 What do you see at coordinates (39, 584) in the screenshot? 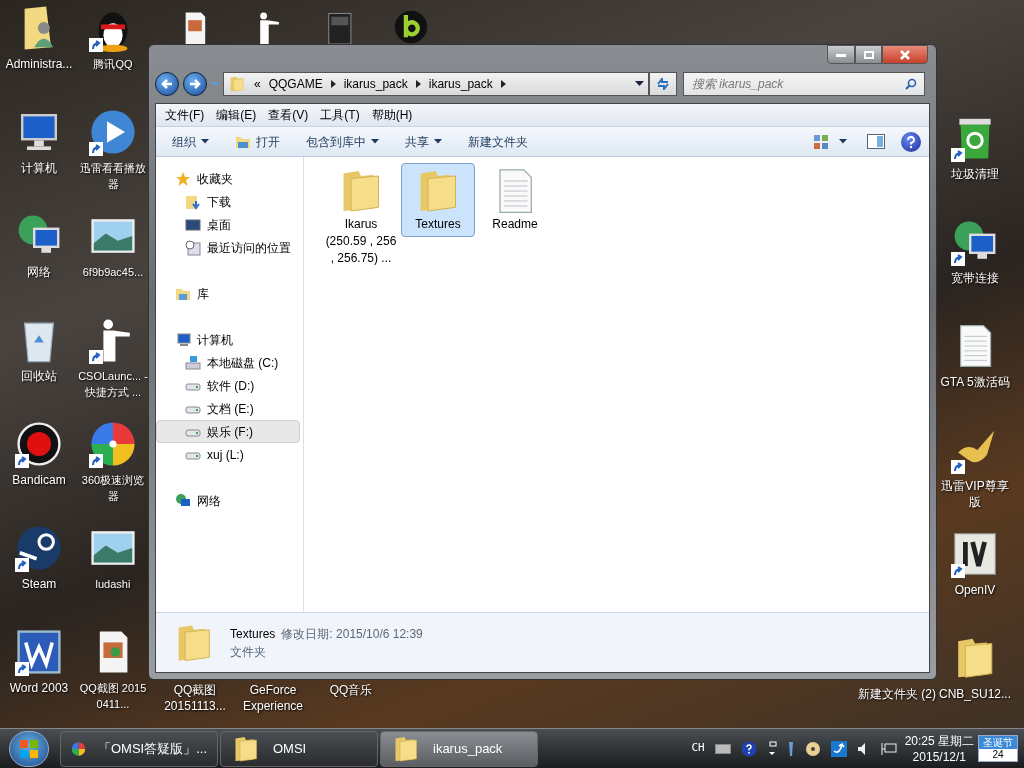
I see `desktop-icon-label: Steam` at bounding box center [39, 584].